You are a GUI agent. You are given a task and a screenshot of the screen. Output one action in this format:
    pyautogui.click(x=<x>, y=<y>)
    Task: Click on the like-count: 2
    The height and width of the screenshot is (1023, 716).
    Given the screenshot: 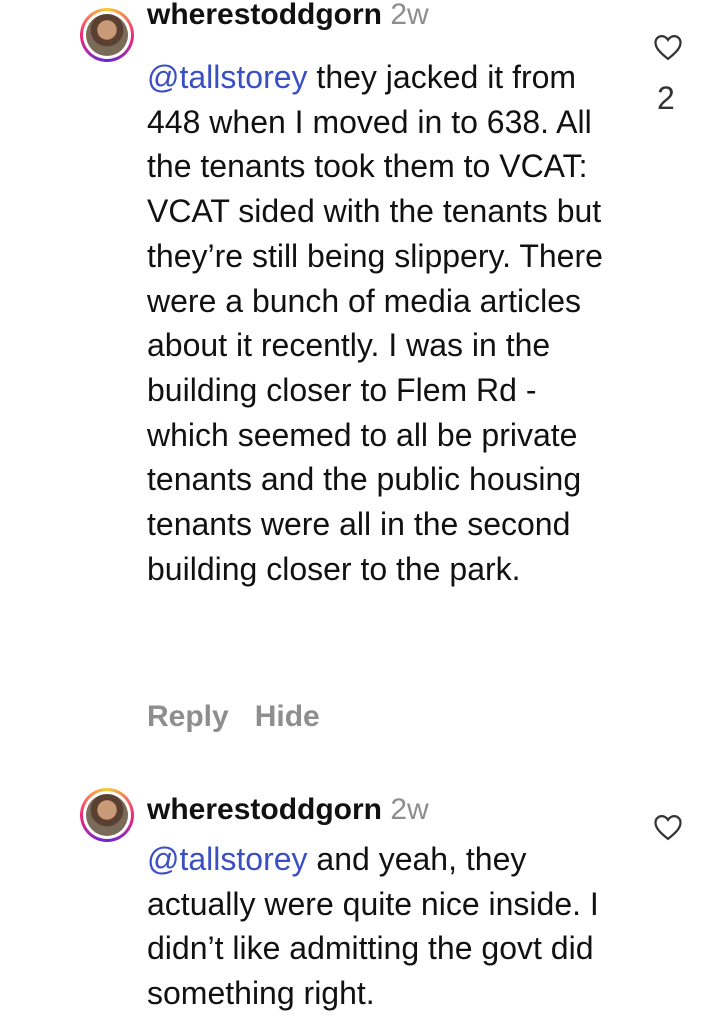 What is the action you would take?
    pyautogui.click(x=666, y=98)
    